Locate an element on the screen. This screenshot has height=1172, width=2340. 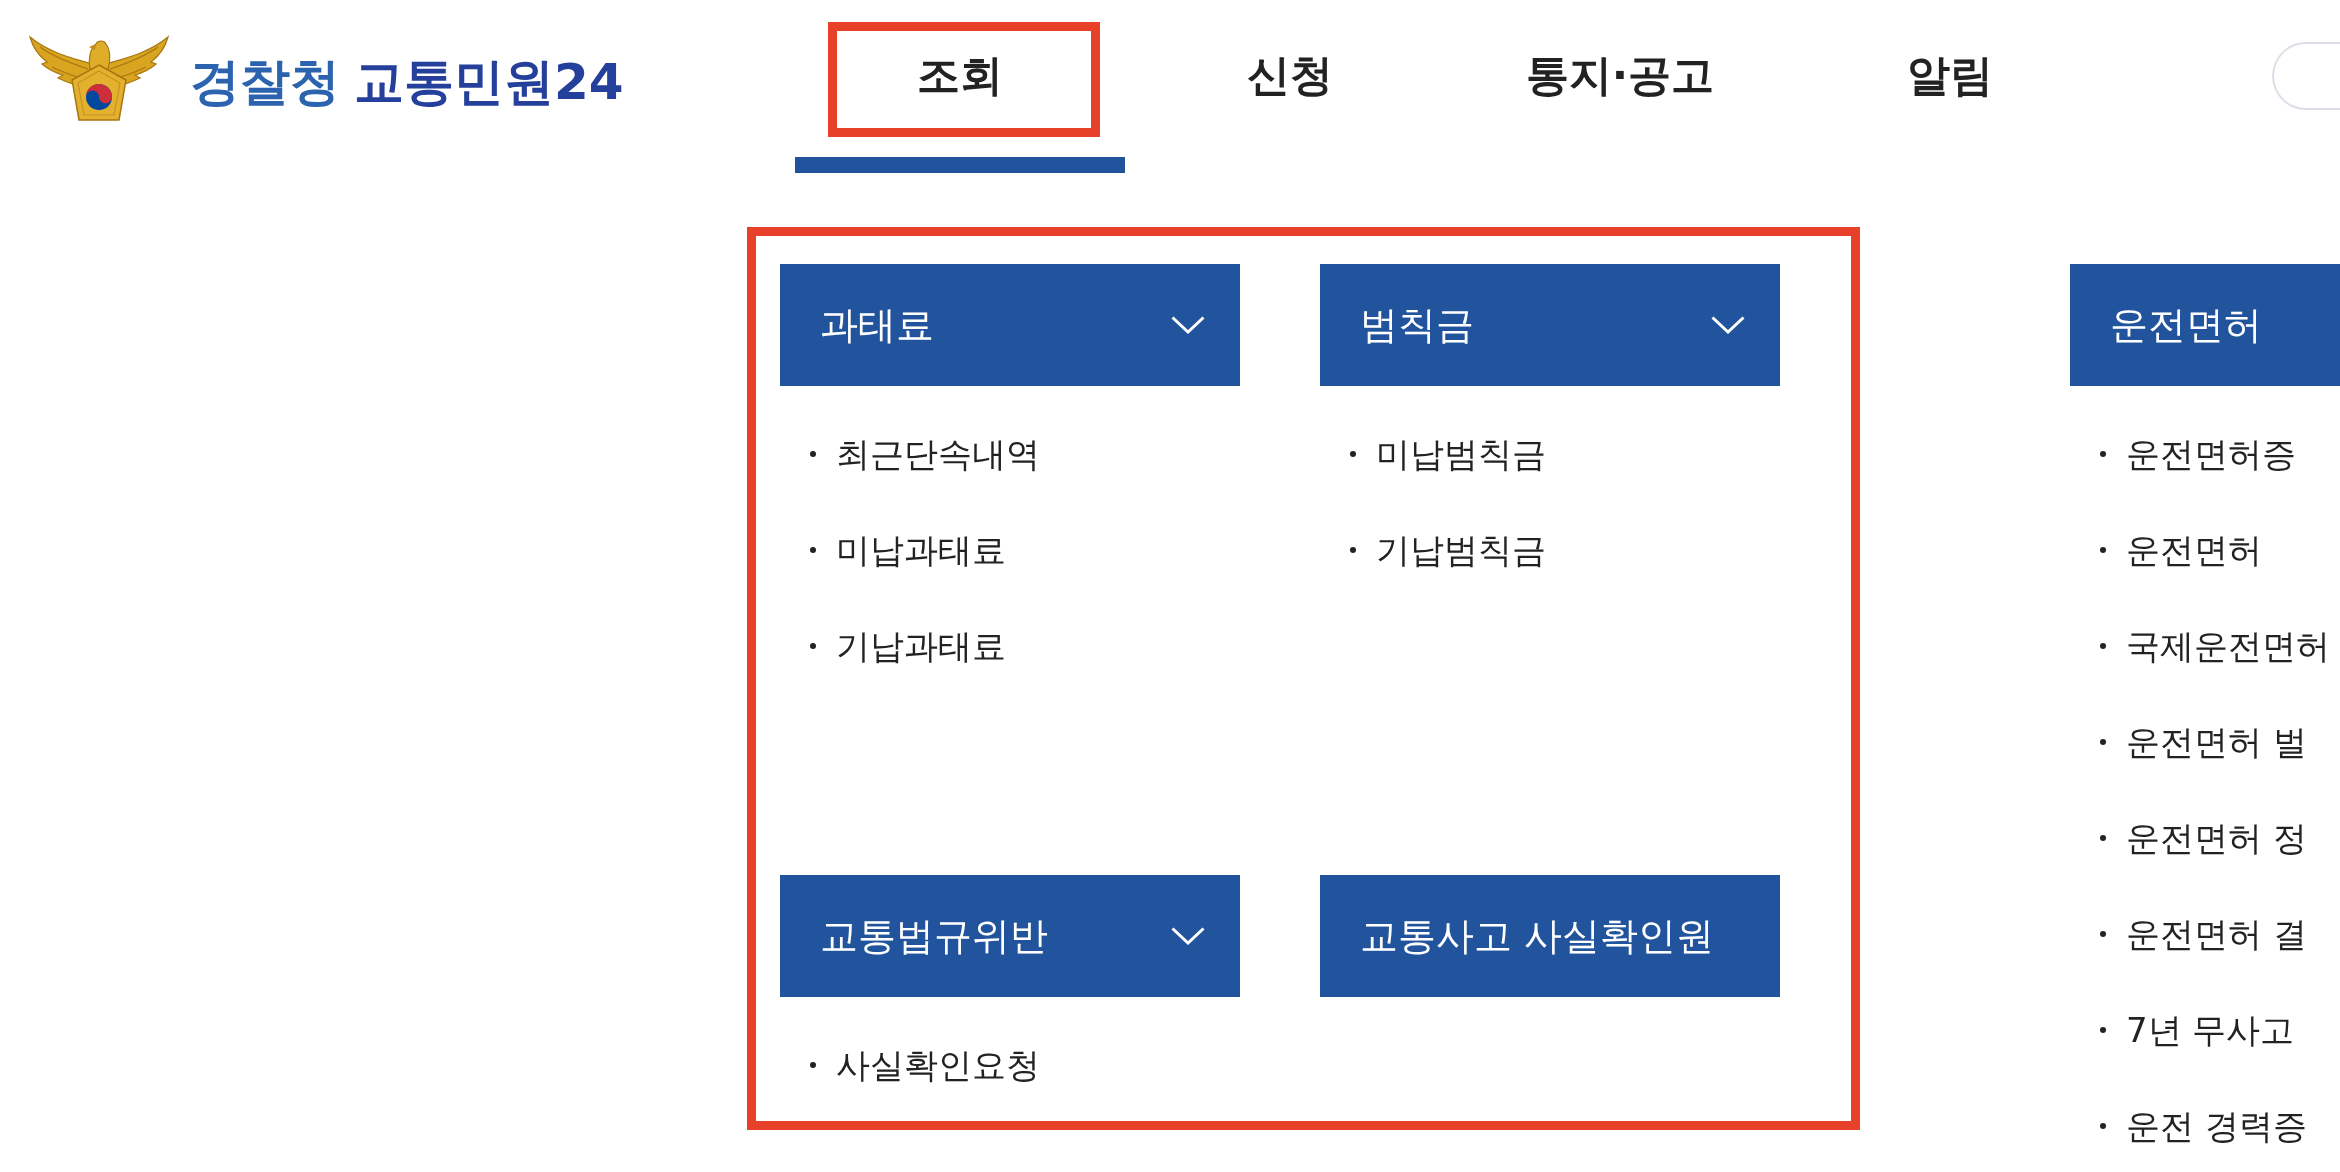
menu-link: 운전면허 벌 is located at coordinates (2203, 742).